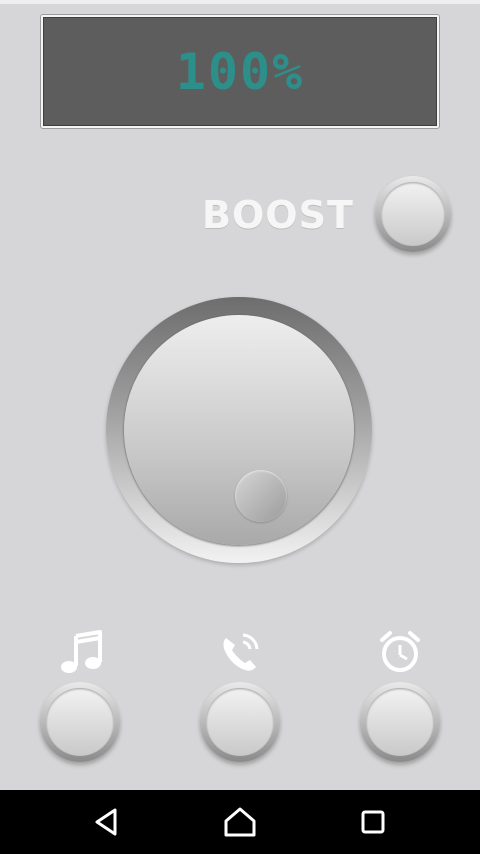 This screenshot has width=480, height=854. Describe the element at coordinates (400, 722) in the screenshot. I see `alarm-mode-button` at that location.